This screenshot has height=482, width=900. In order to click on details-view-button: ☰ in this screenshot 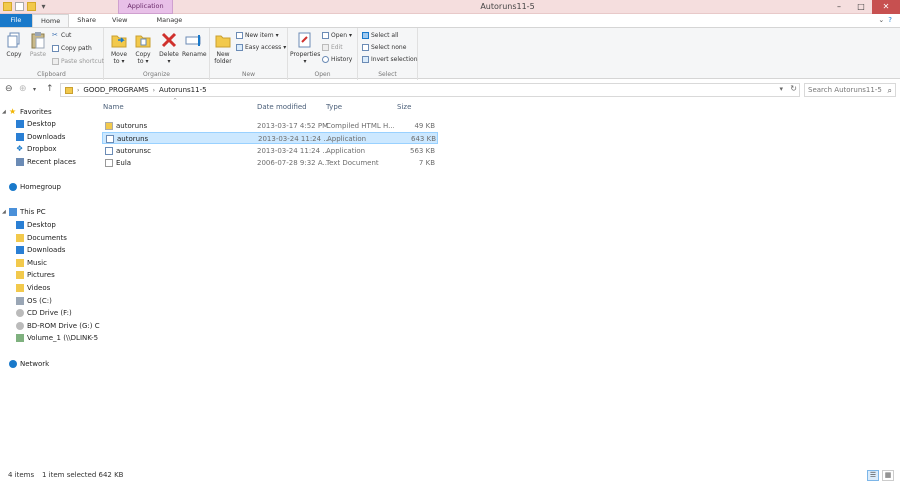, I will do `click(873, 475)`.